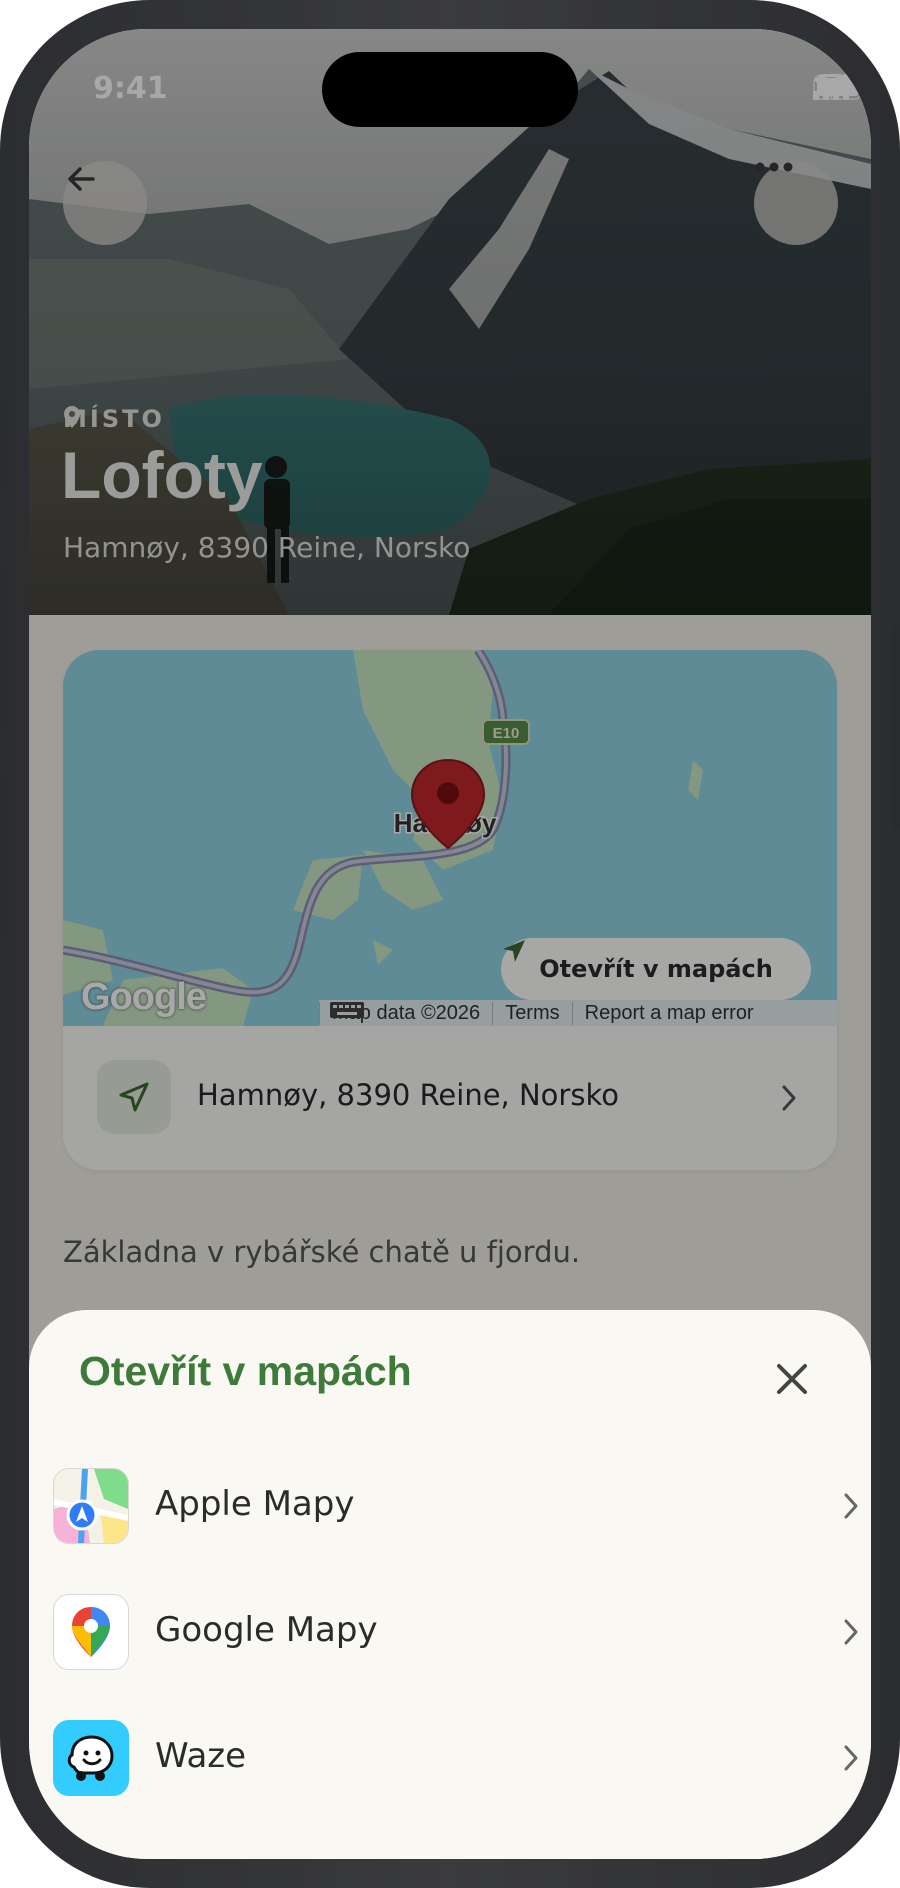 Image resolution: width=900 pixels, height=1888 pixels. Describe the element at coordinates (4, 648) in the screenshot. I see `volume-up-button` at that location.